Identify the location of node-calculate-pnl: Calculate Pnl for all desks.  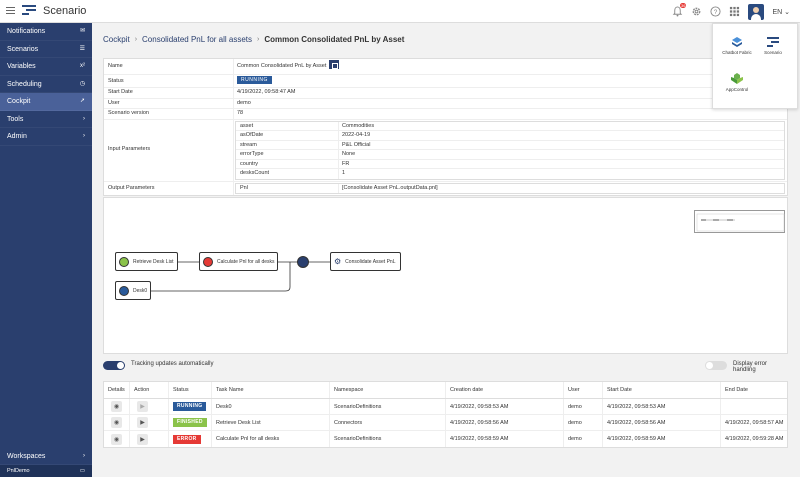
(238, 261).